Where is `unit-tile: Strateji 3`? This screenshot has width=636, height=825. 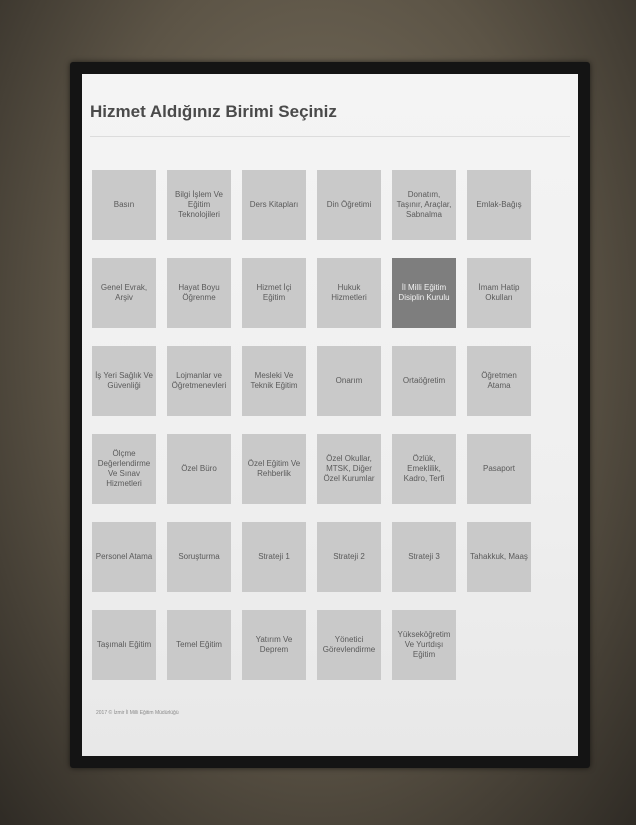 unit-tile: Strateji 3 is located at coordinates (424, 557).